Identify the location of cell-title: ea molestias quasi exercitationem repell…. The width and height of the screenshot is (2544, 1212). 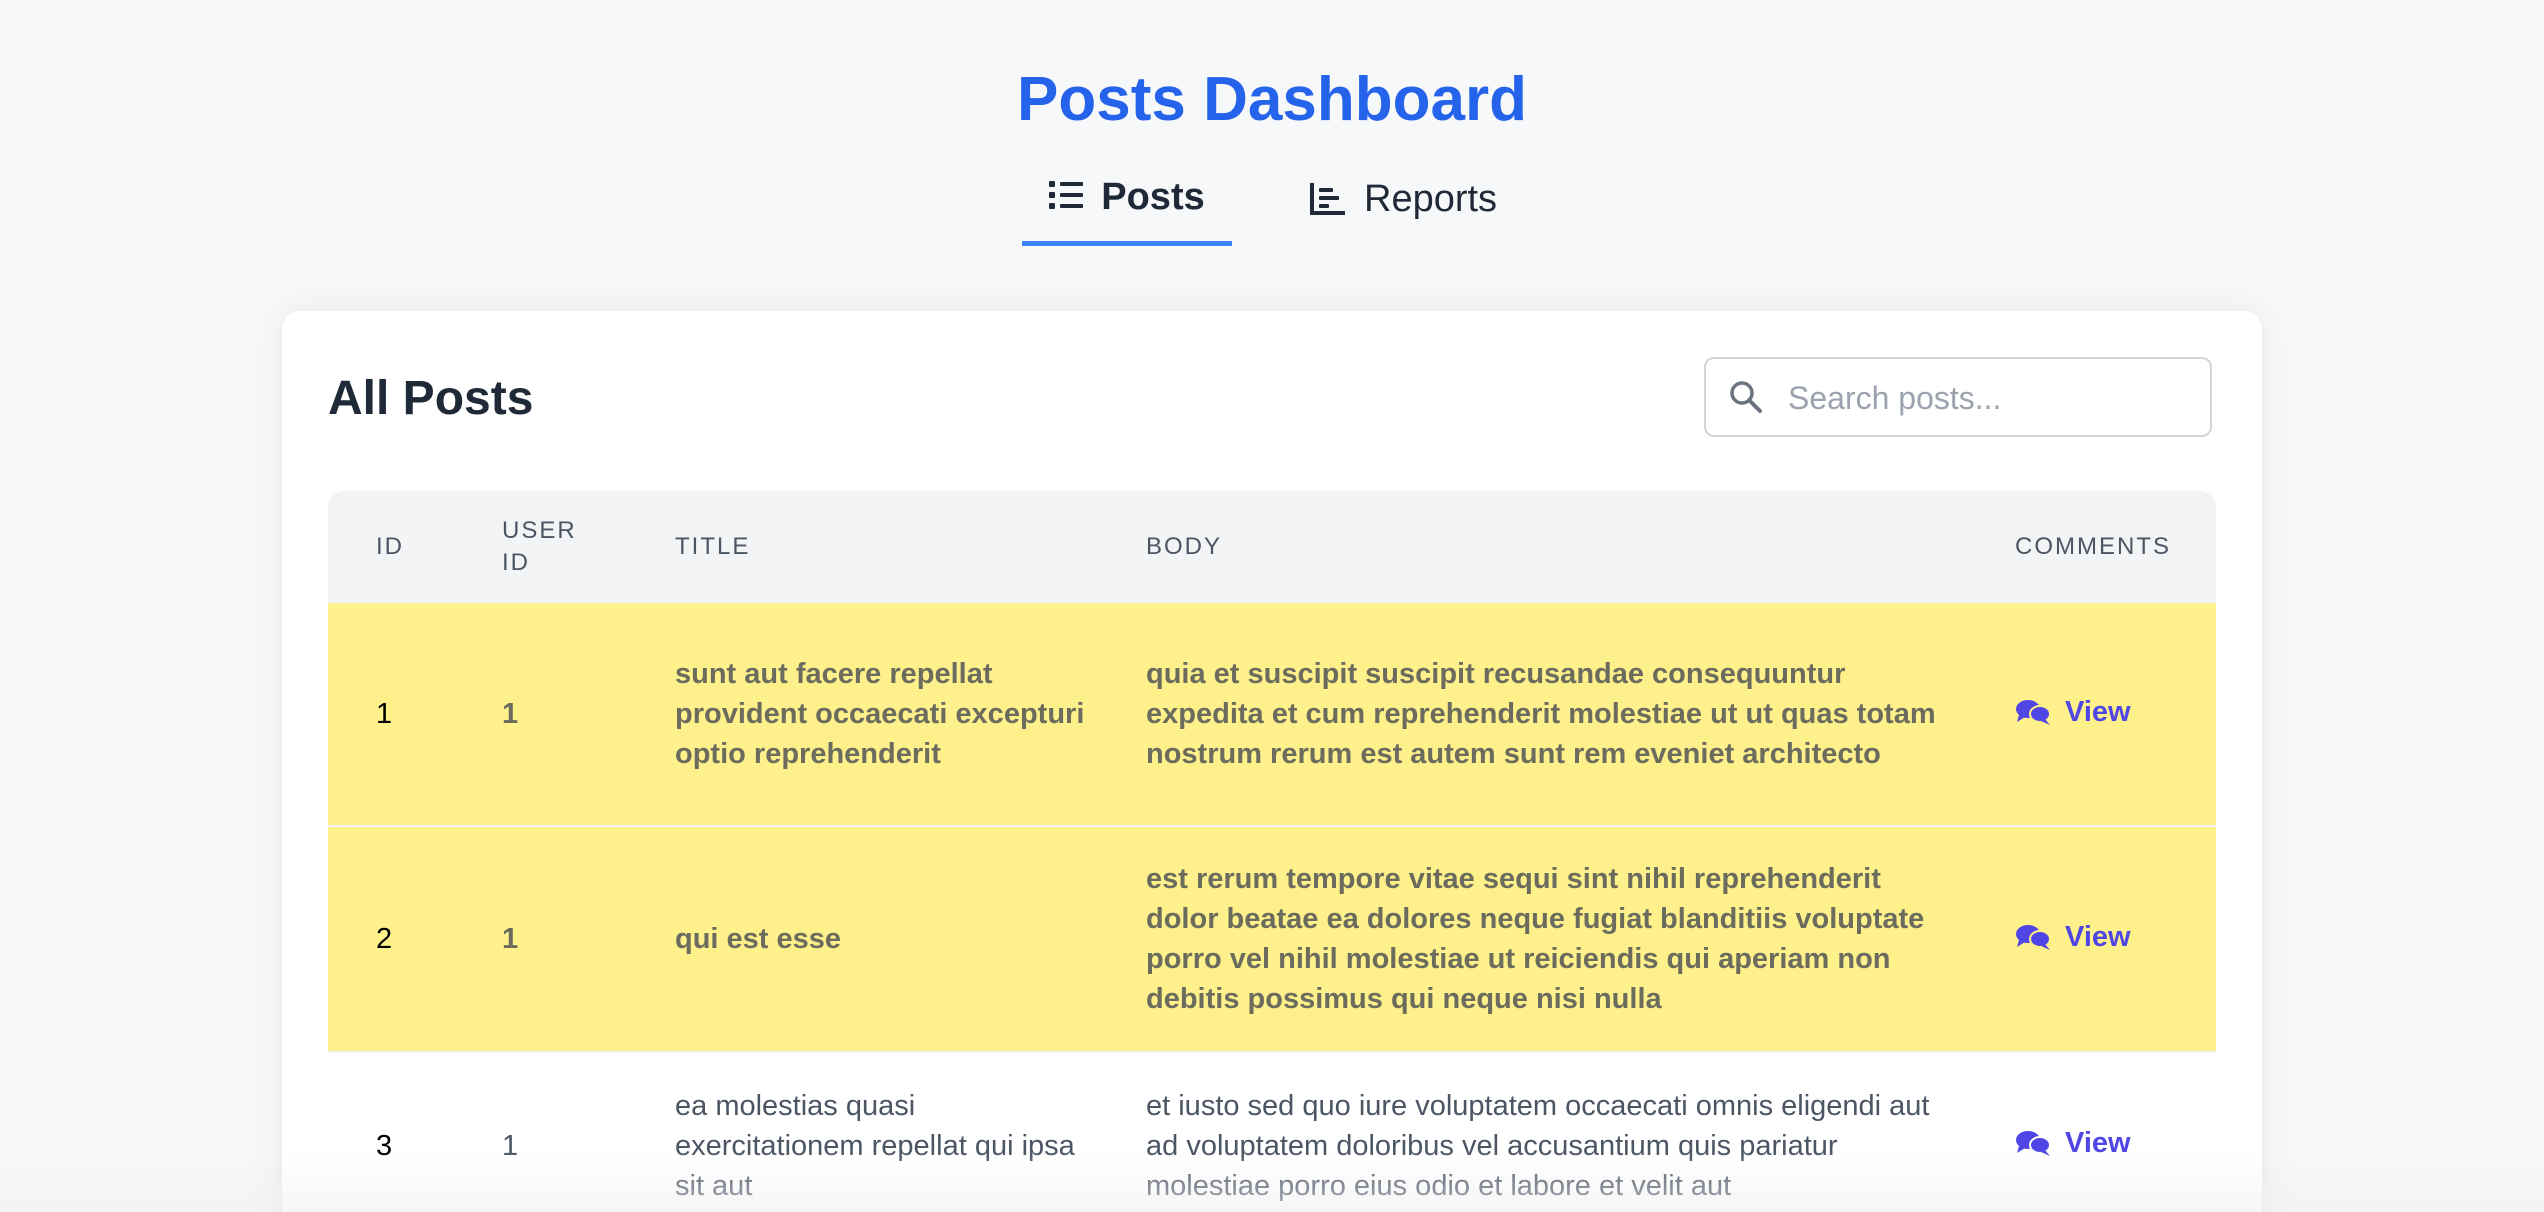
(875, 1145).